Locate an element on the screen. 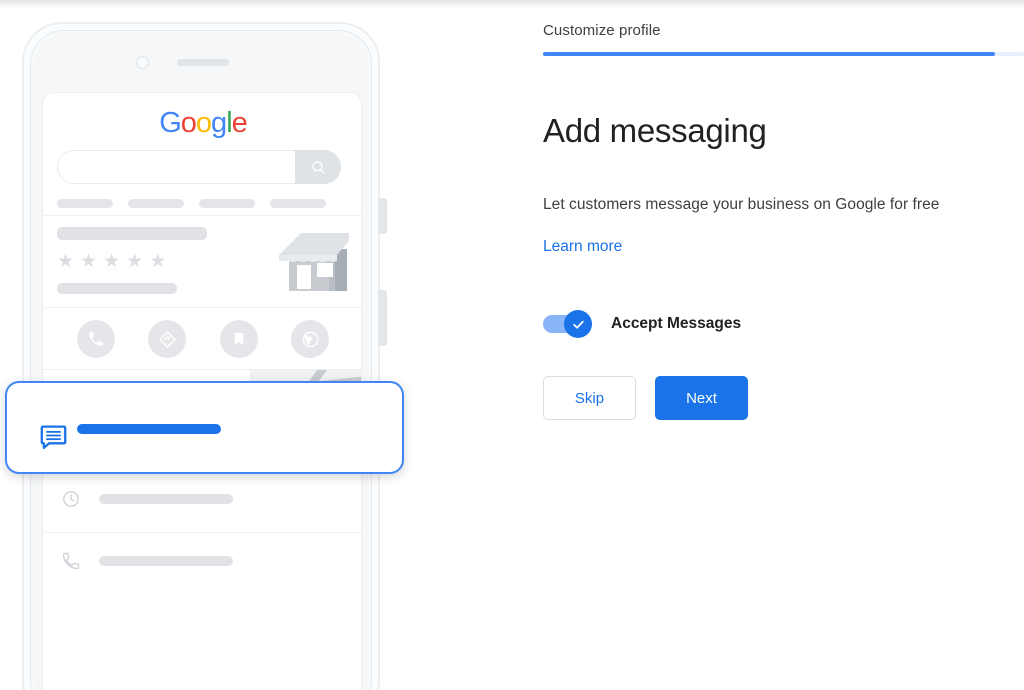 The height and width of the screenshot is (690, 1024). phone-power-button is located at coordinates (382, 318).